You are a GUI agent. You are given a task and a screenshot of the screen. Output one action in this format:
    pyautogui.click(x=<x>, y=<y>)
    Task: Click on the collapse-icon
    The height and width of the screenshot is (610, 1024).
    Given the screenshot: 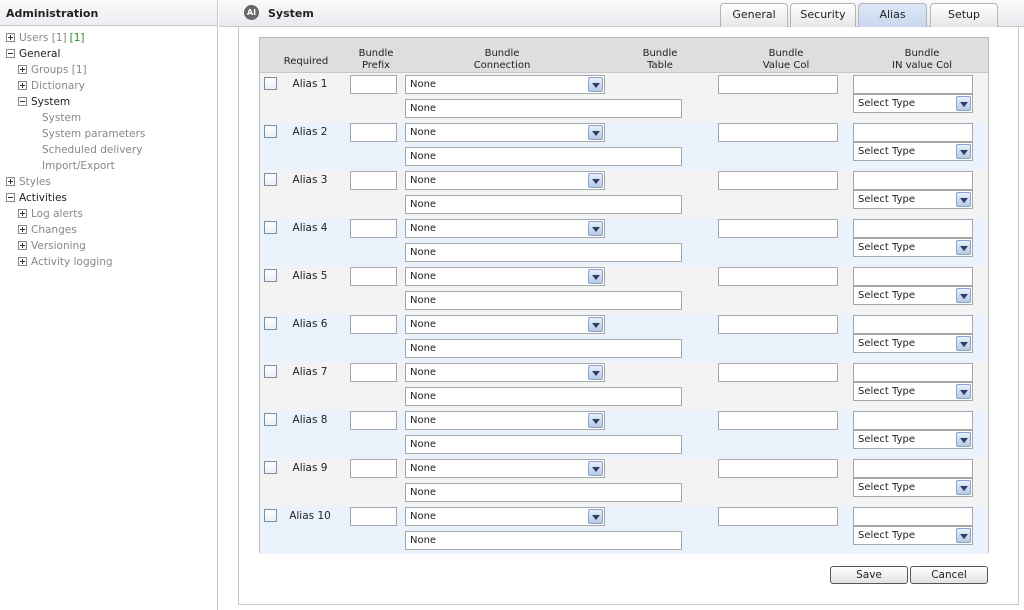 What is the action you would take?
    pyautogui.click(x=10, y=53)
    